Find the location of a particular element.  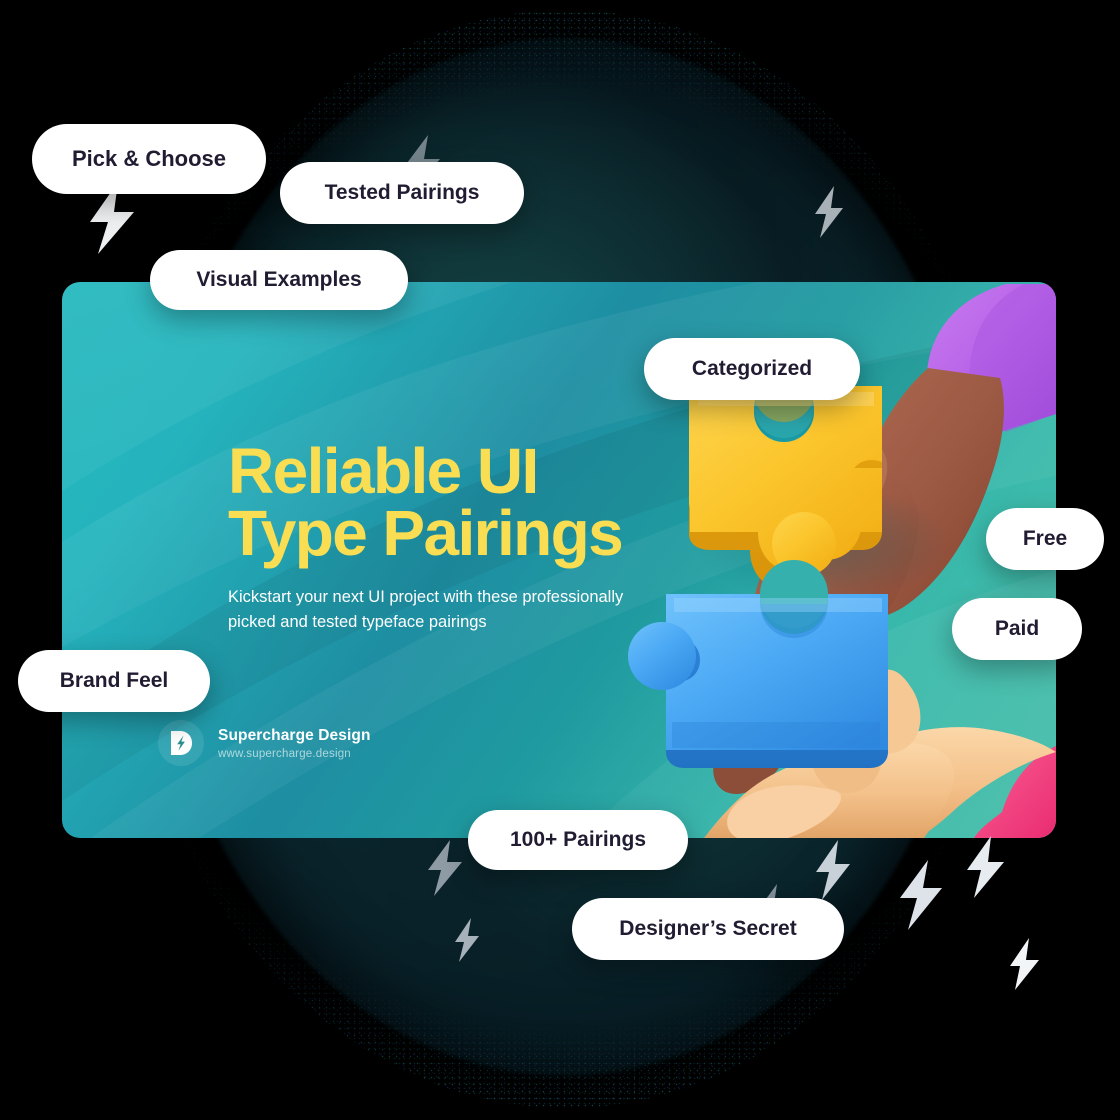

pill-tested-pairings: Tested Pairings is located at coordinates (402, 193).